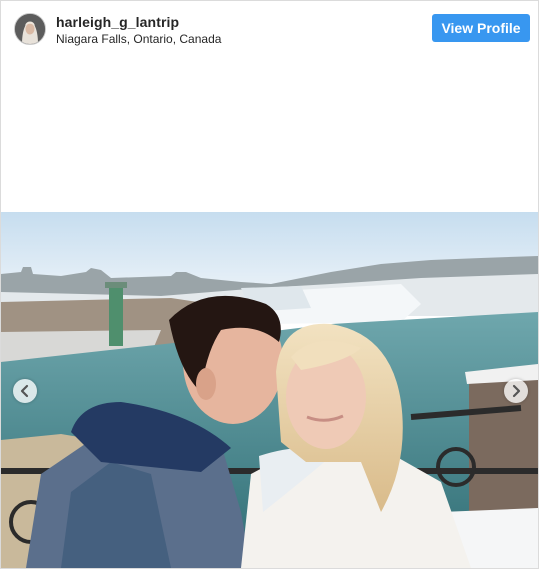 The height and width of the screenshot is (569, 539). Describe the element at coordinates (117, 22) in the screenshot. I see `username: harleigh_g_lantrip` at that location.